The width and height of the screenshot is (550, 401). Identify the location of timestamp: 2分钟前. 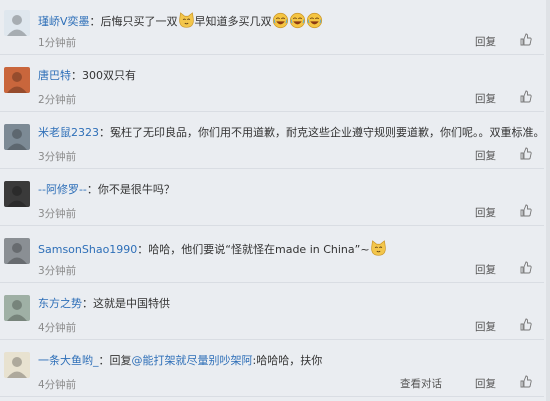
(57, 100).